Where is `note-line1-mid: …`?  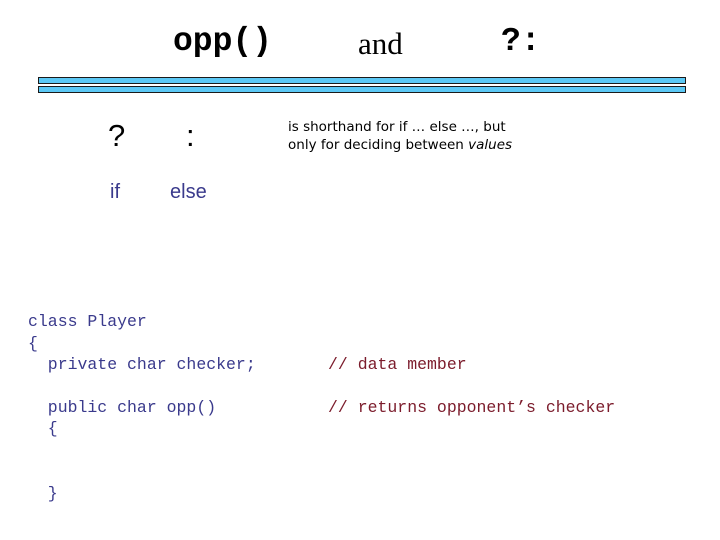
note-line1-mid: … is located at coordinates (418, 127).